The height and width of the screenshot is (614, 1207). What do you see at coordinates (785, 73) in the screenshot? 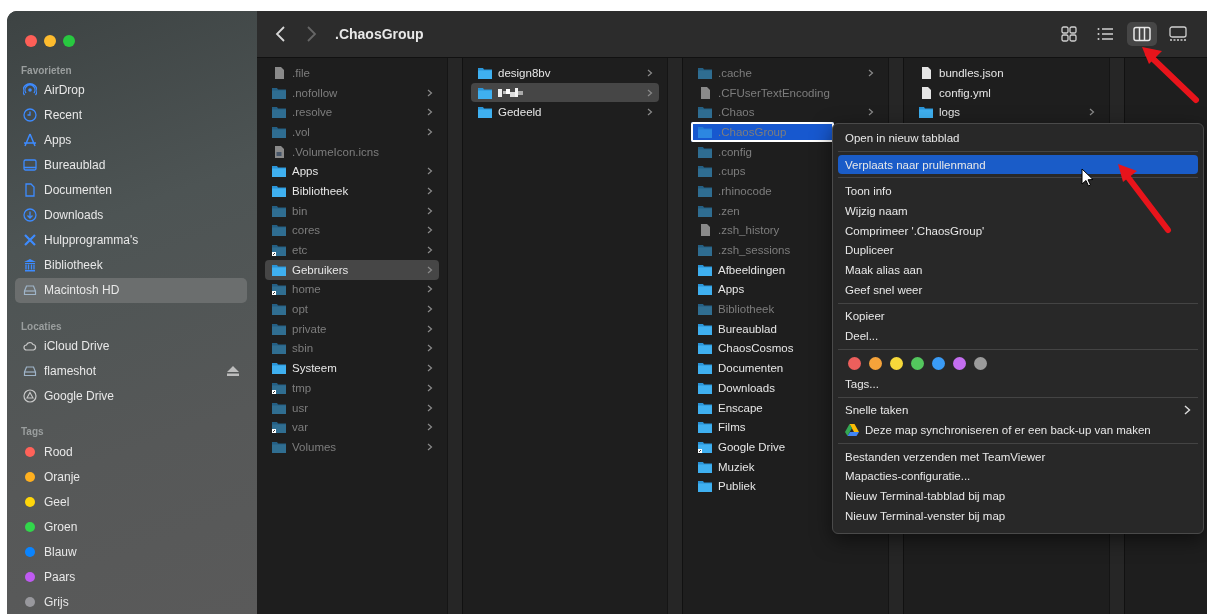
I see `file-row: .cache` at bounding box center [785, 73].